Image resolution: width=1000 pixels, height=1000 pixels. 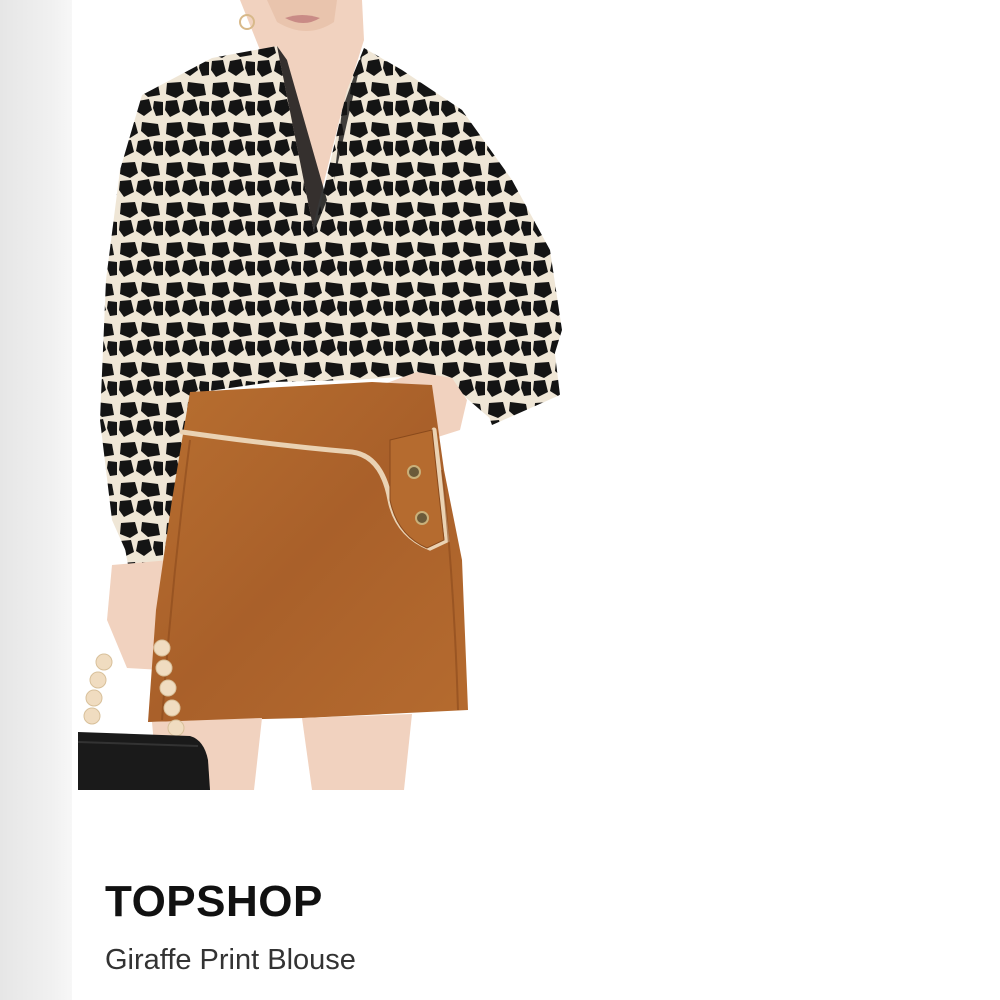 I want to click on leg, so click(x=357, y=752).